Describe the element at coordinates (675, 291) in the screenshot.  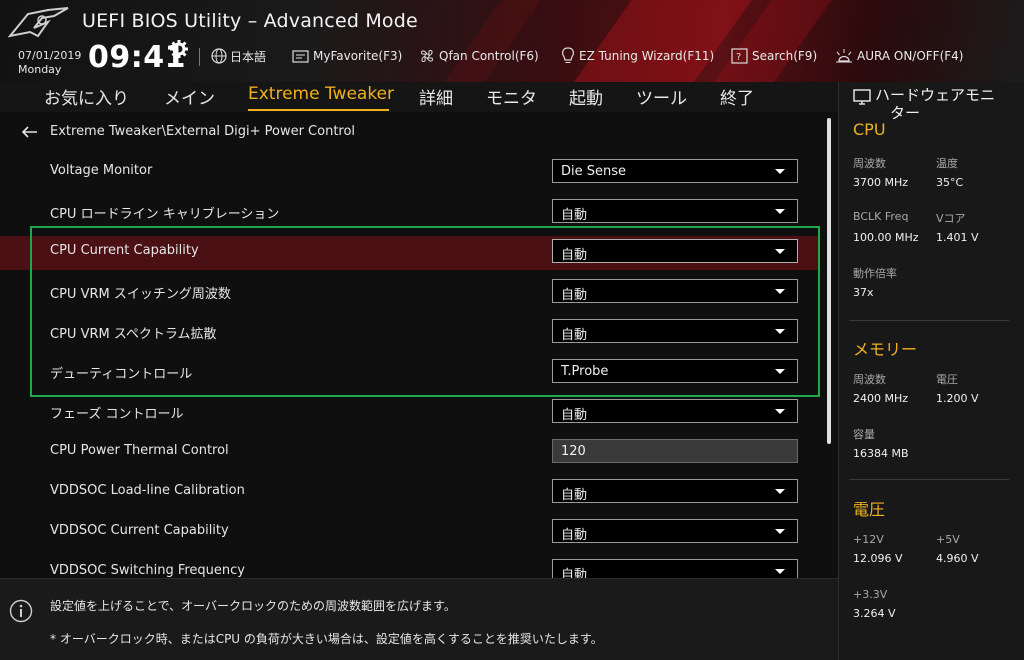
I see `cpu-vrm-switching-frequency-select: 自動` at that location.